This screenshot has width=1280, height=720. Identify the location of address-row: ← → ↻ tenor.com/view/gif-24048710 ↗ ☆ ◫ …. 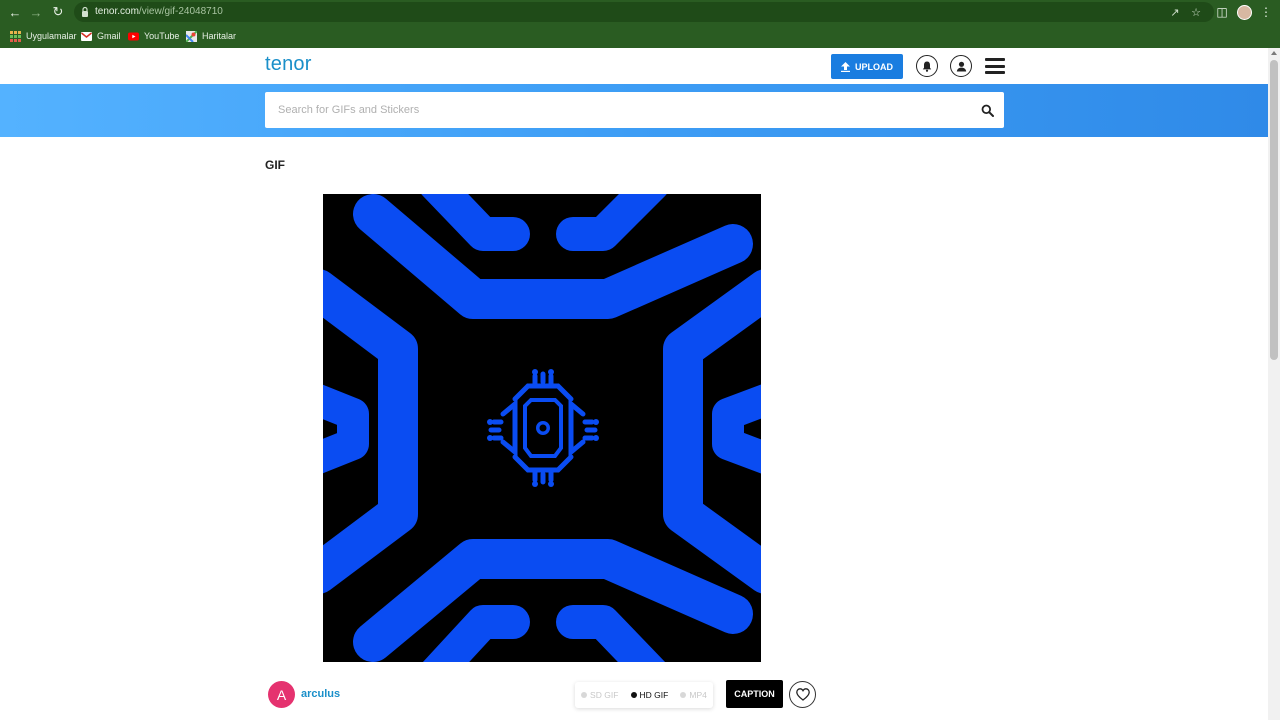
(640, 12).